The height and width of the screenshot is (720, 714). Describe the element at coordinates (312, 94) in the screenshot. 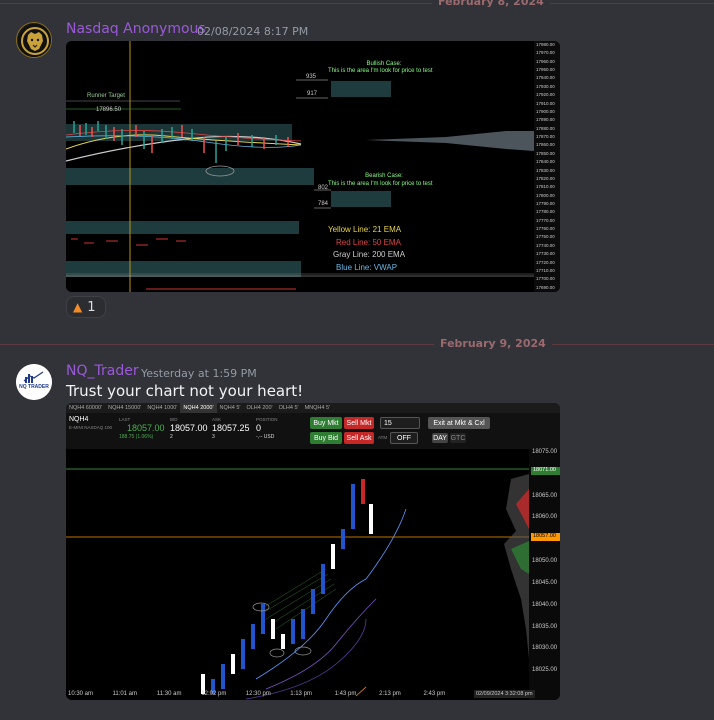

I see `level-label: 917` at that location.